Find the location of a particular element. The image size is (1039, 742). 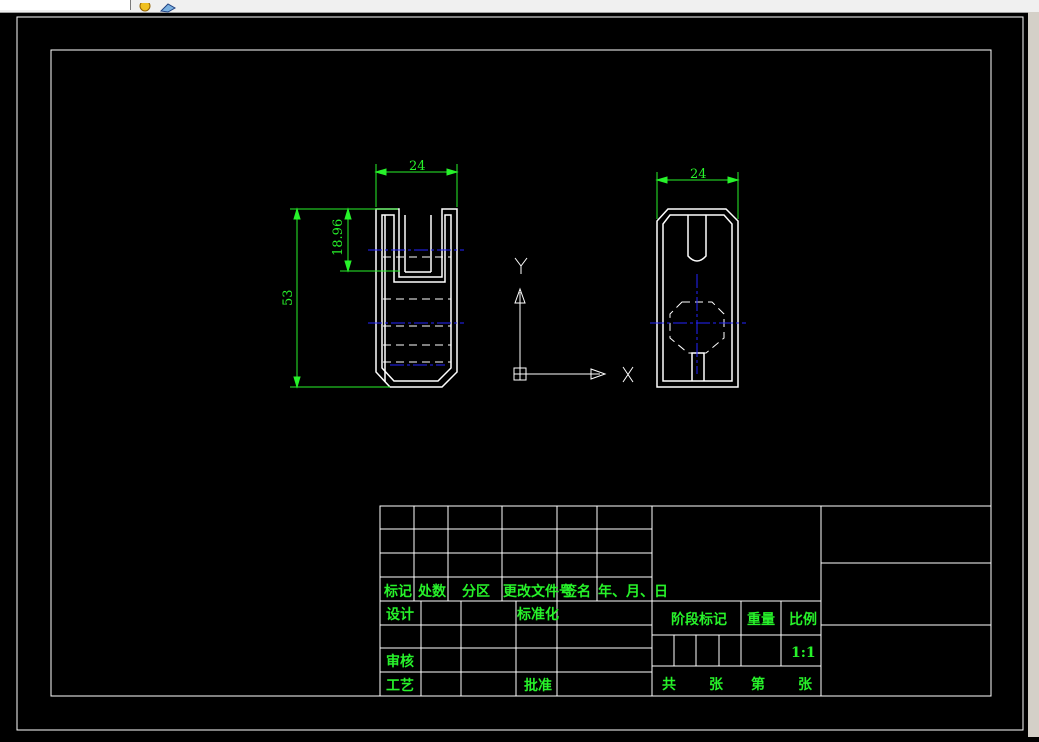

front-slot-label: 18.96 is located at coordinates (338, 237).